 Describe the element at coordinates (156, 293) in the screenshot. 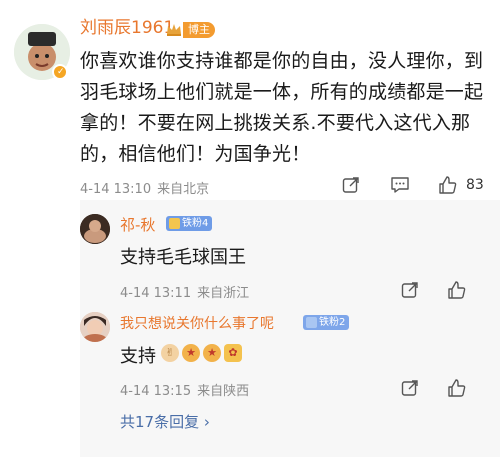

I see `reply-time: 4-14 13:11` at that location.